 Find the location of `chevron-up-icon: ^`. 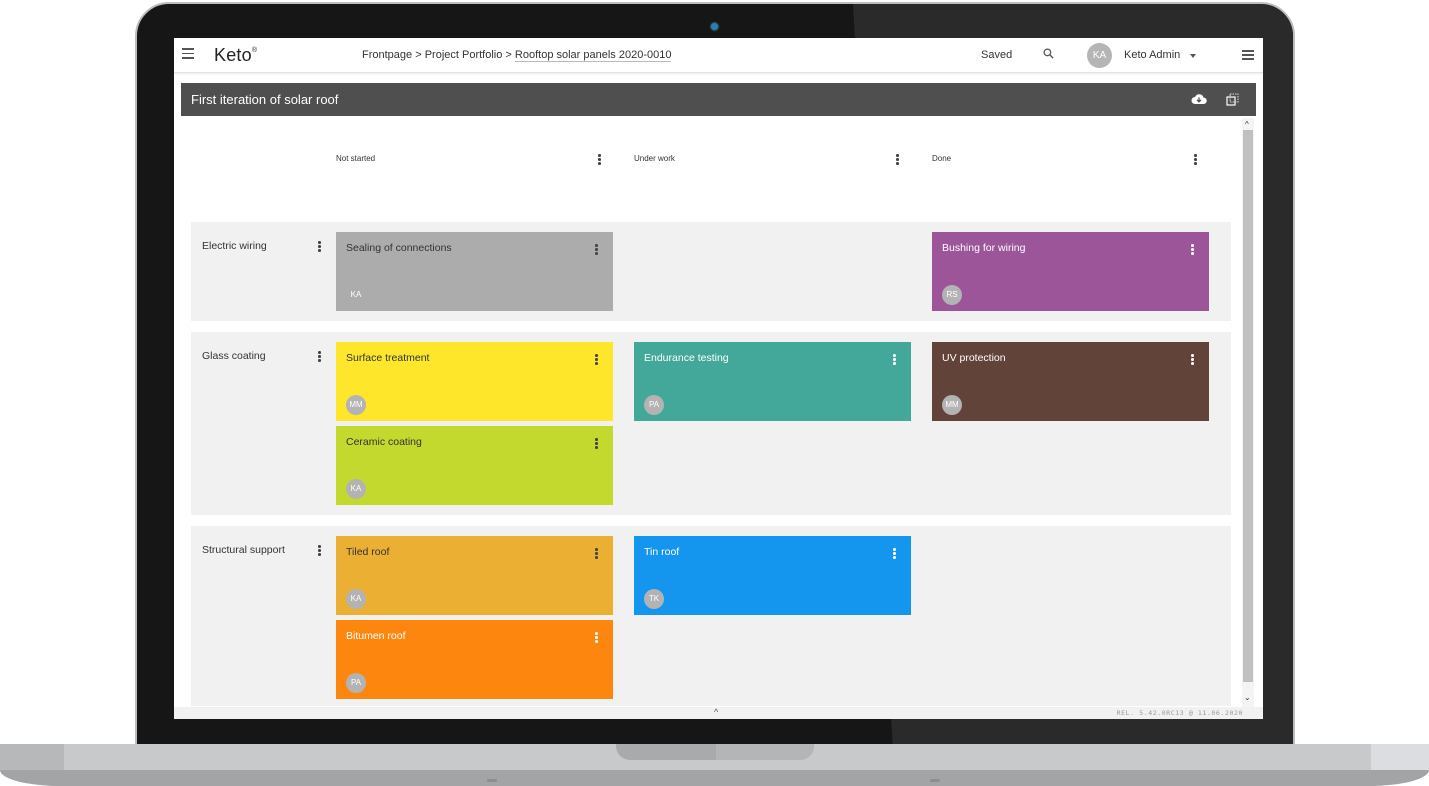

chevron-up-icon: ^ is located at coordinates (716, 712).